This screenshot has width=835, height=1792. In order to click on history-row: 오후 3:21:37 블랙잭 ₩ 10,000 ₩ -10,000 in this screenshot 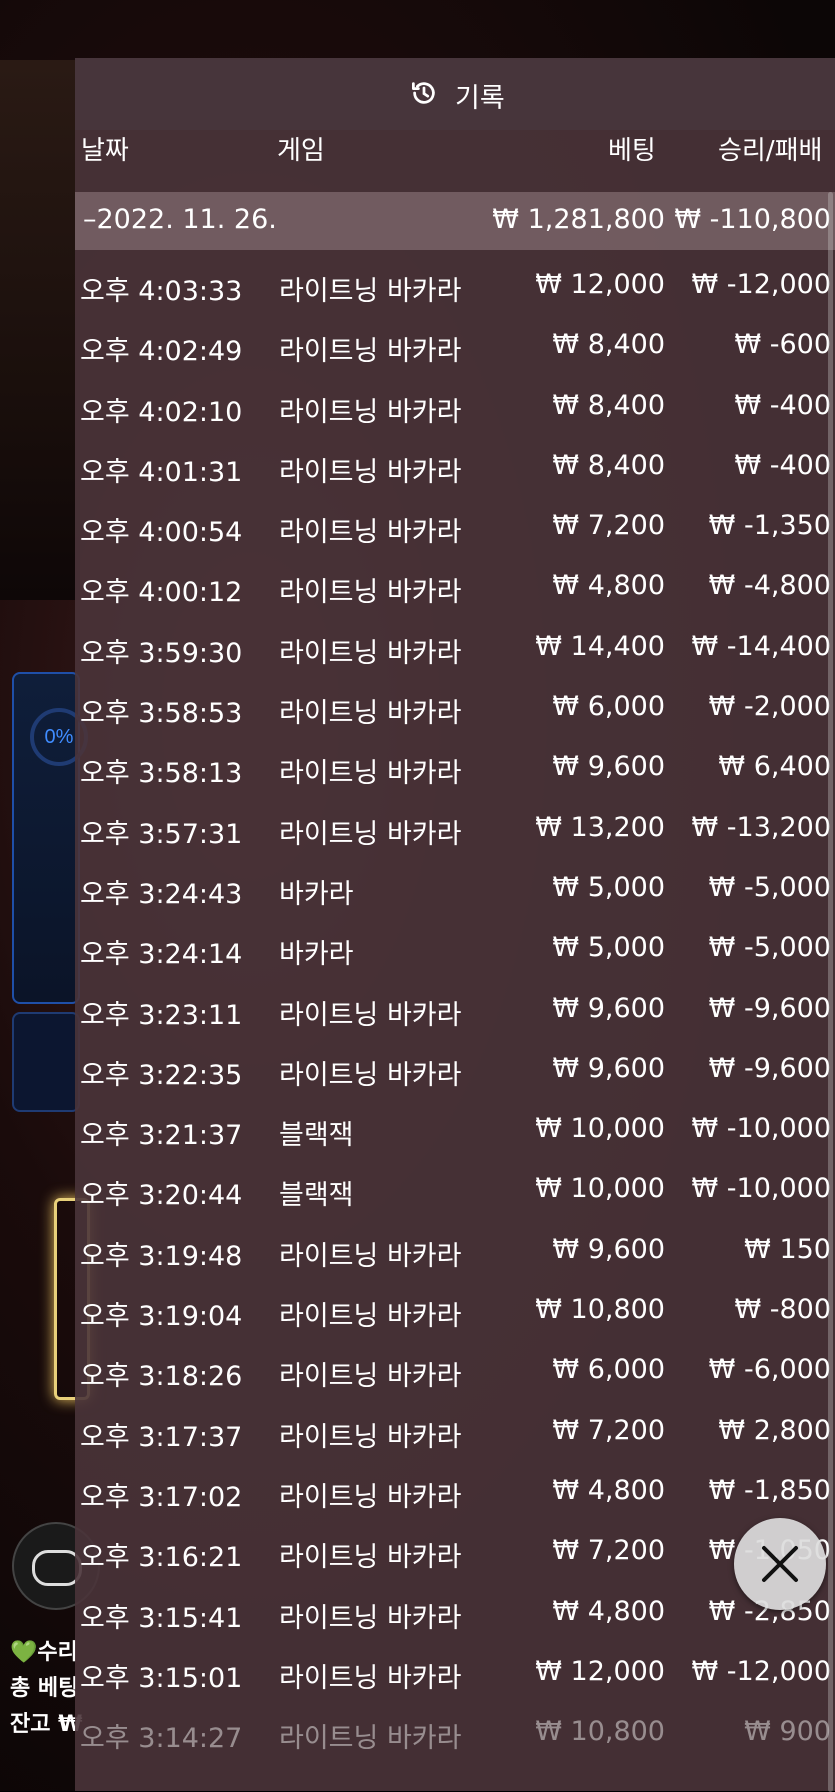, I will do `click(455, 1131)`.